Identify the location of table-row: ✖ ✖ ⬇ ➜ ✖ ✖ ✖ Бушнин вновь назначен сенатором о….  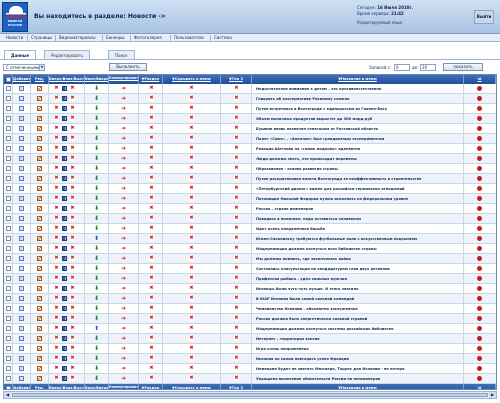
(250, 129).